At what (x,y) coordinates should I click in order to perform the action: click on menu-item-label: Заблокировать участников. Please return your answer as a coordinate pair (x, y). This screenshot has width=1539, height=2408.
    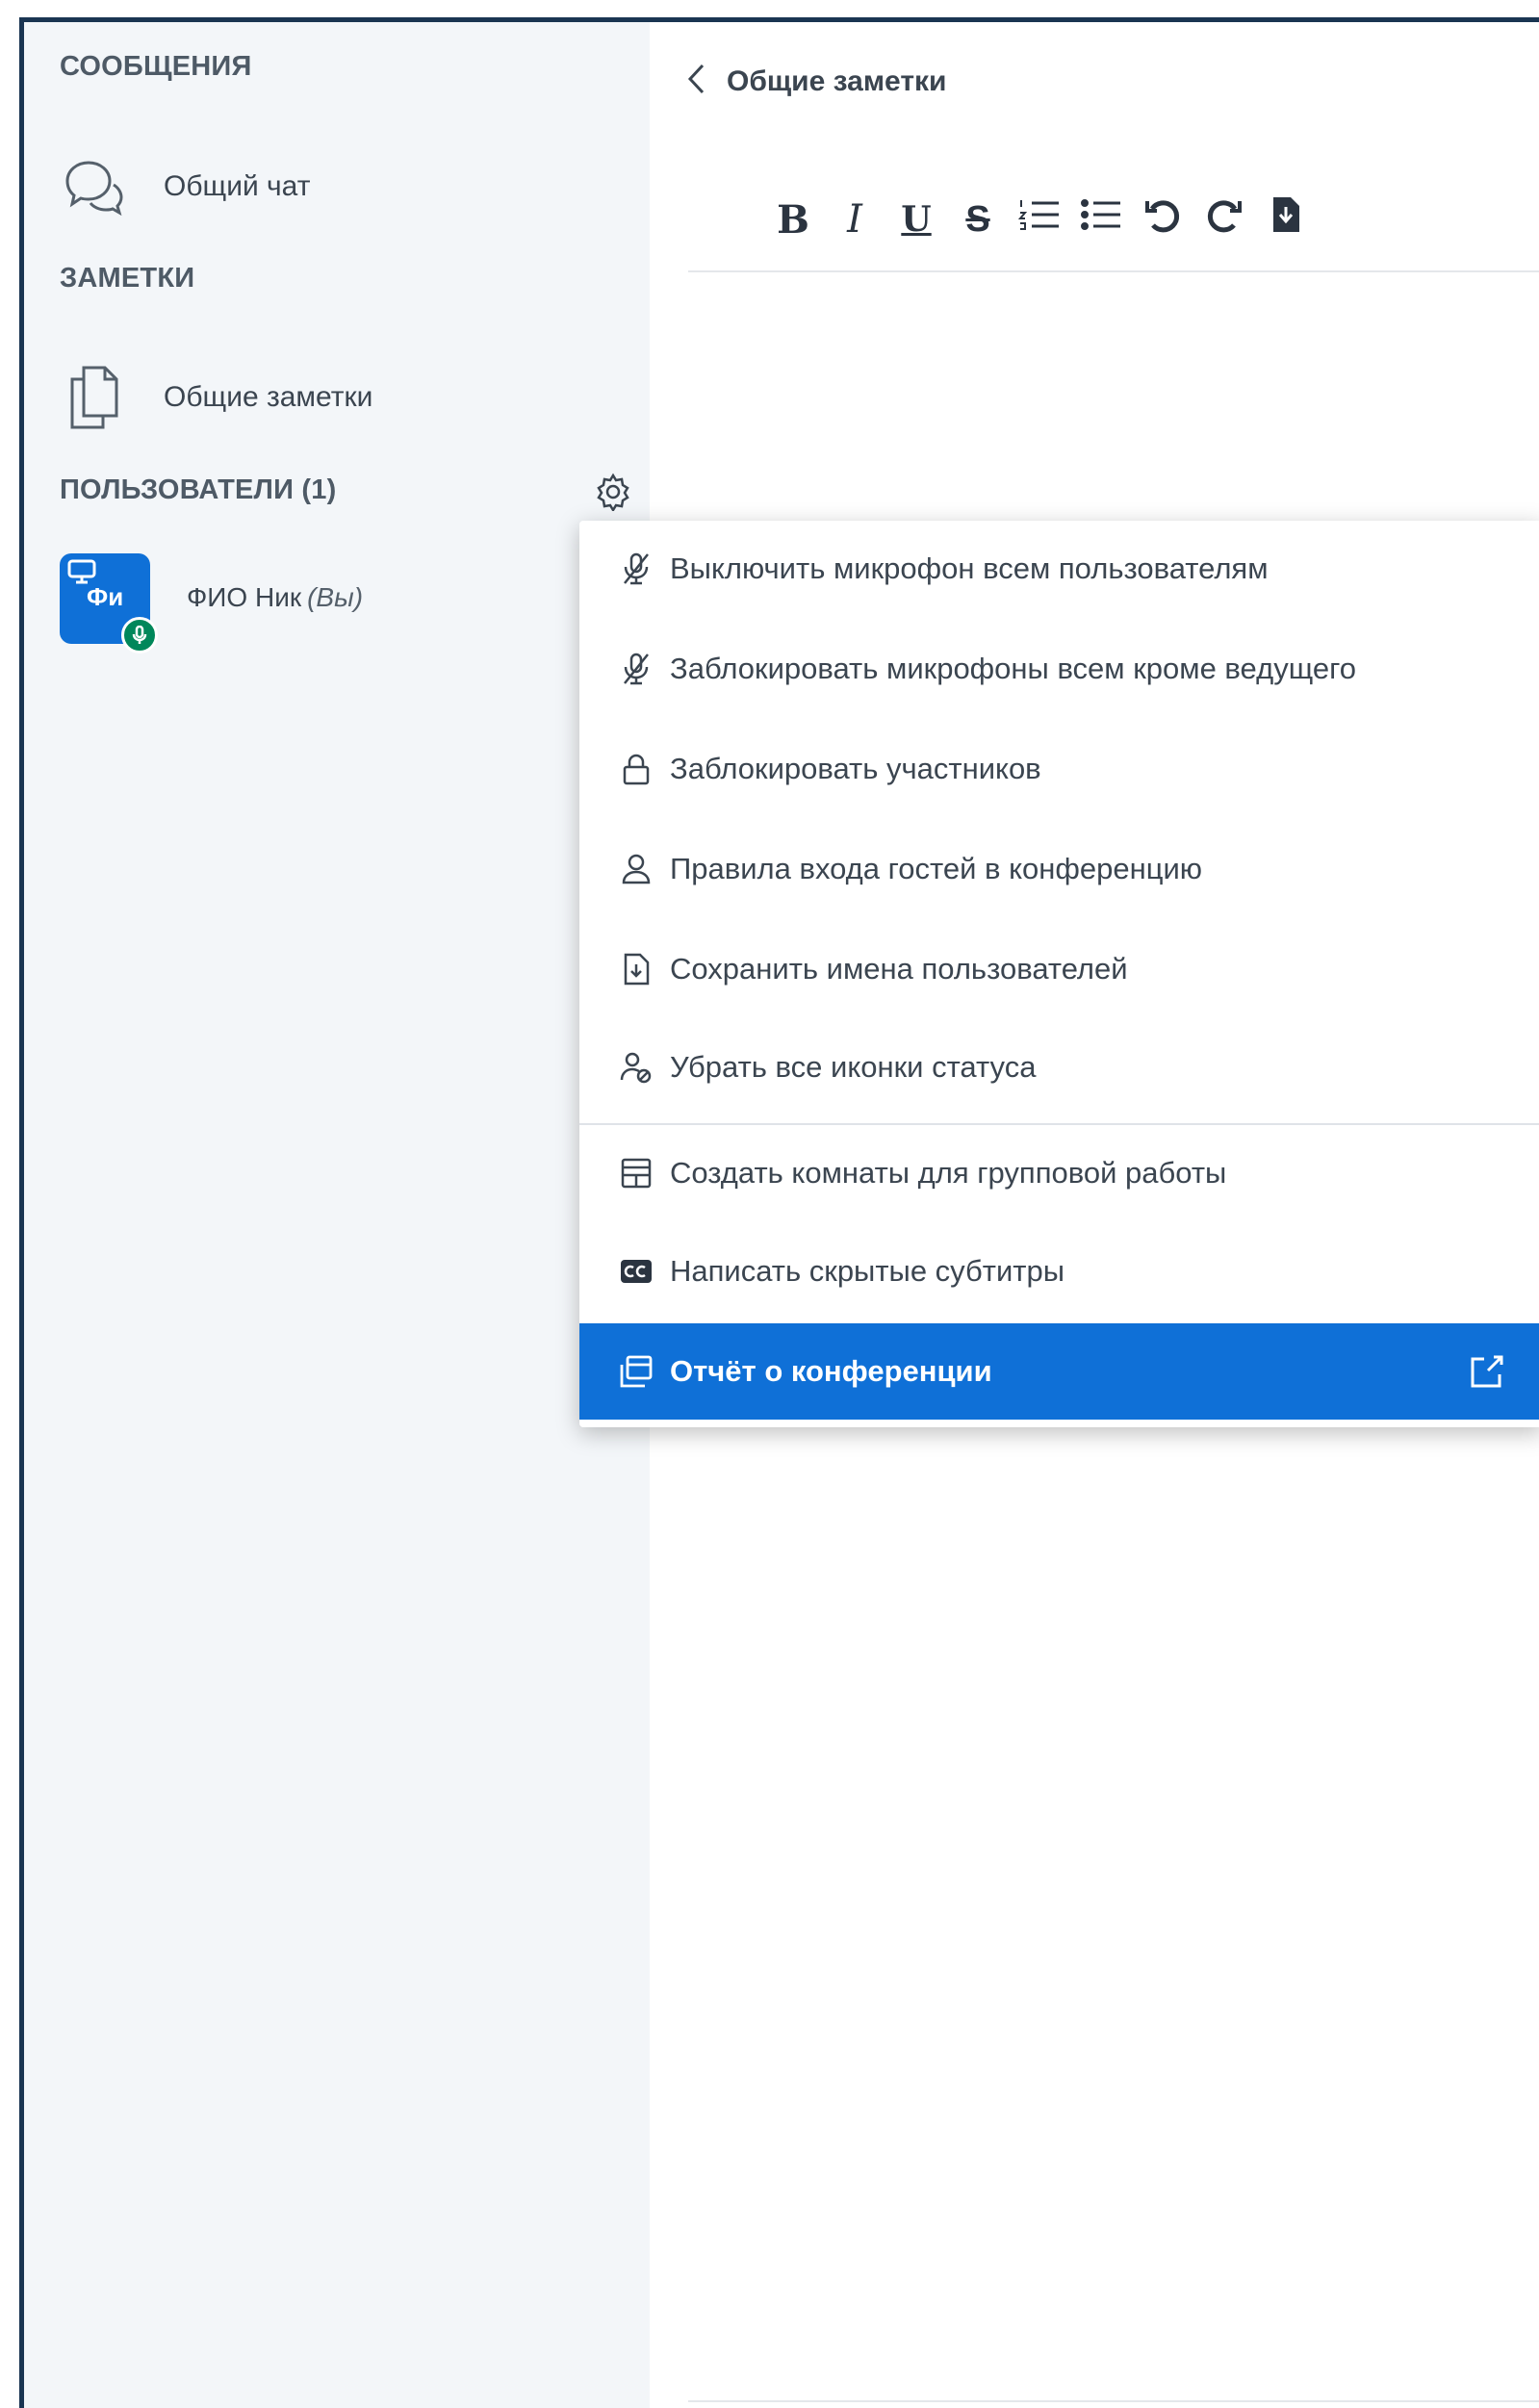
    Looking at the image, I should click on (855, 768).